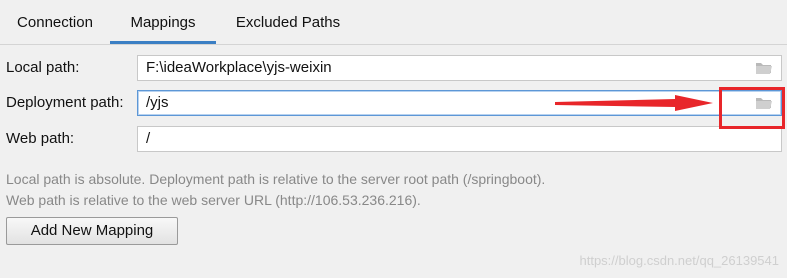  I want to click on local-path-label: Local path:, so click(43, 67).